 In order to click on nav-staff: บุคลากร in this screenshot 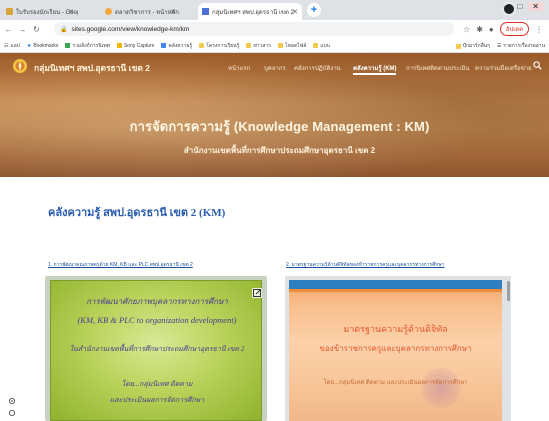, I will do `click(275, 68)`.